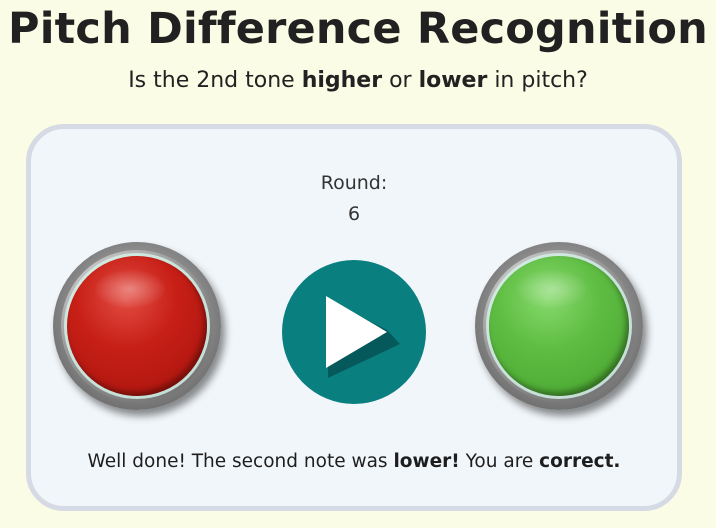 The image size is (716, 528). I want to click on higher-button, so click(559, 326).